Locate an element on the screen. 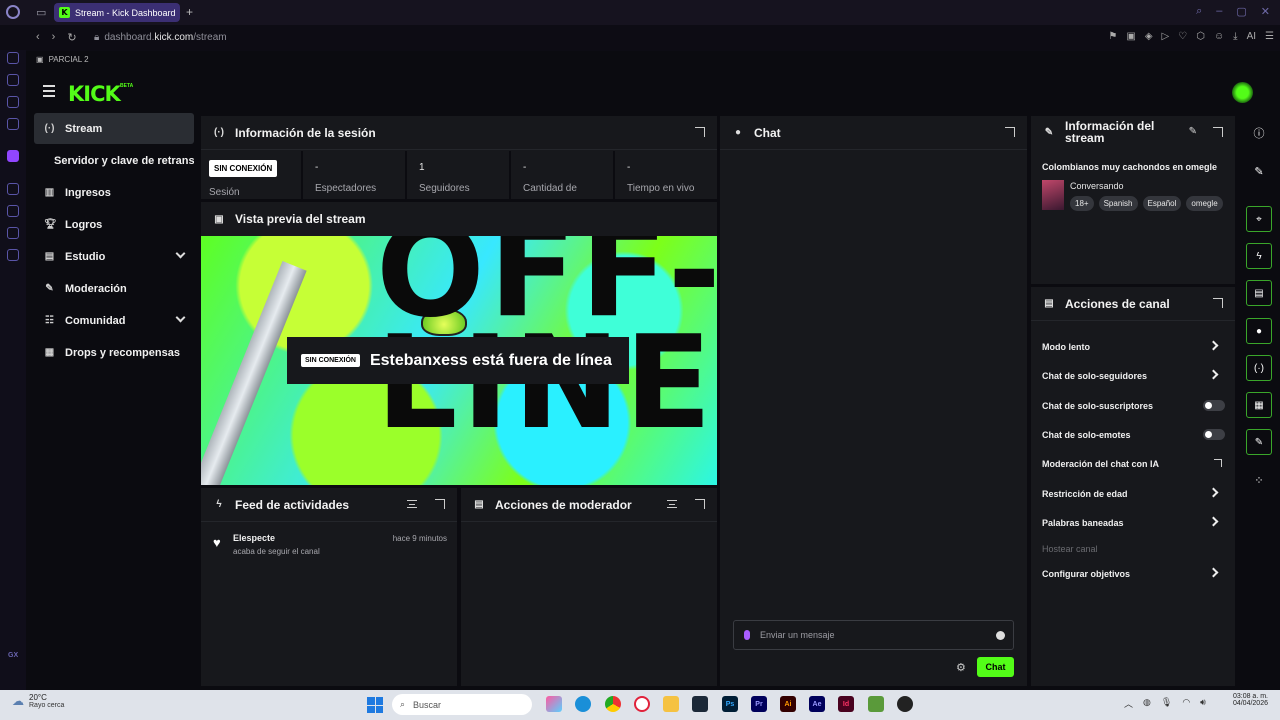  premiere-icon: Pr is located at coordinates (759, 704).